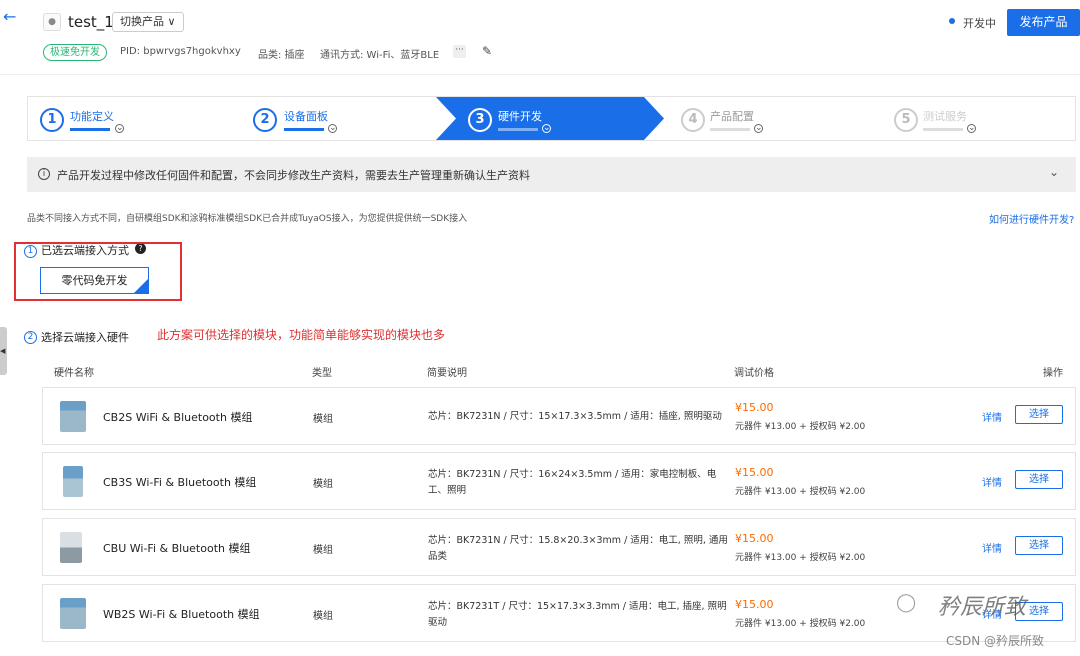 The height and width of the screenshot is (656, 1080). Describe the element at coordinates (178, 417) in the screenshot. I see `module-name: CB2S WiFi & Bluetooth 模组` at that location.